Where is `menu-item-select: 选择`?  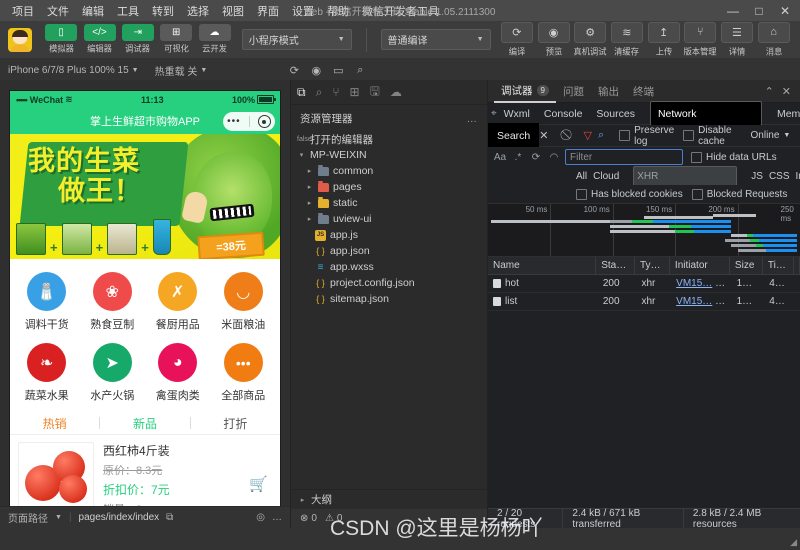 menu-item-select: 选择 is located at coordinates (198, 11).